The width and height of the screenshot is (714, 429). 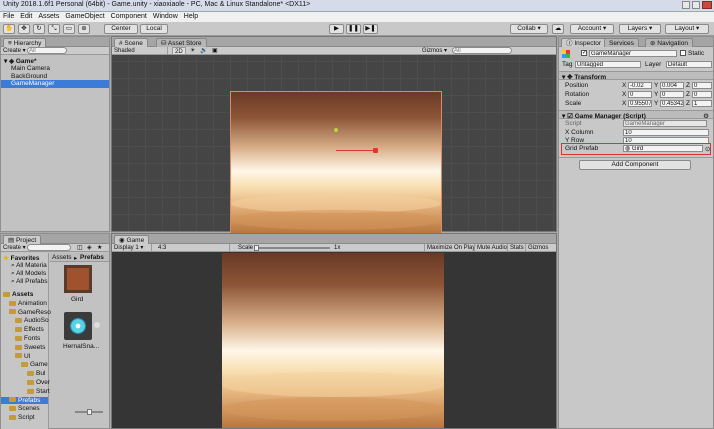 What do you see at coordinates (292, 248) in the screenshot?
I see `scale-slider` at bounding box center [292, 248].